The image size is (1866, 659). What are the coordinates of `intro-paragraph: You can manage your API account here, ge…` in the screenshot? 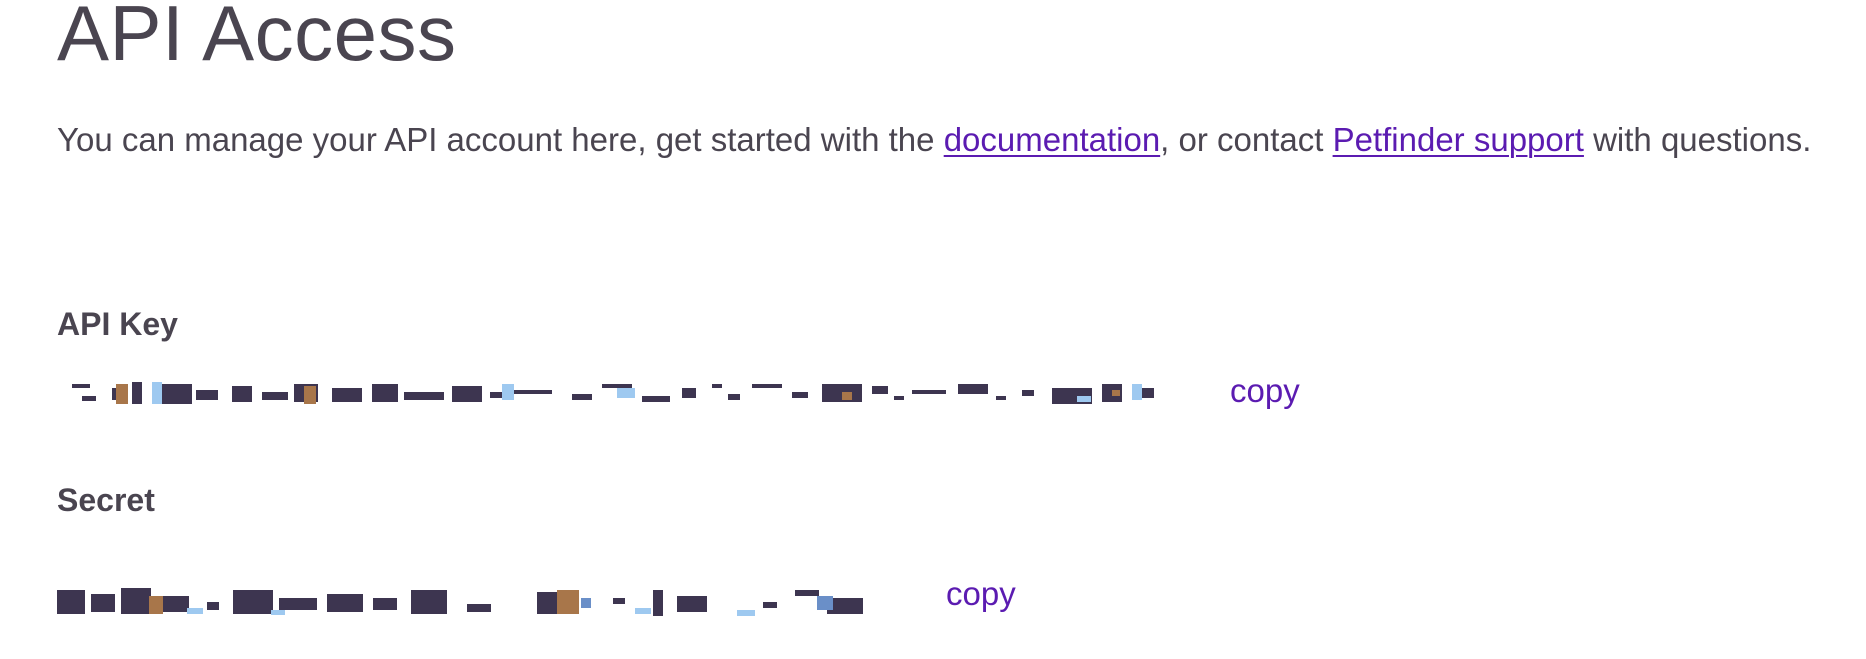 It's located at (957, 140).